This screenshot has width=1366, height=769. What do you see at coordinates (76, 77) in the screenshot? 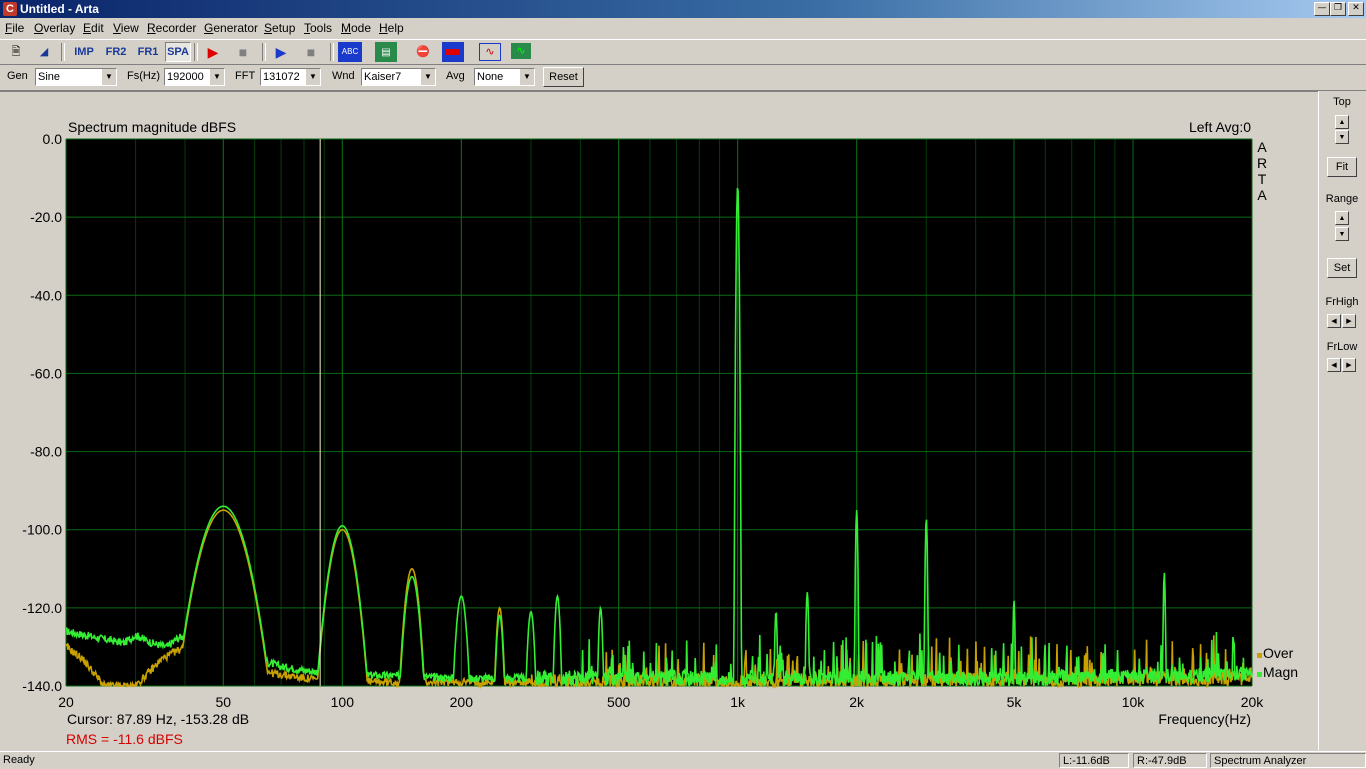
I see `generator-select: Sine ▼` at bounding box center [76, 77].